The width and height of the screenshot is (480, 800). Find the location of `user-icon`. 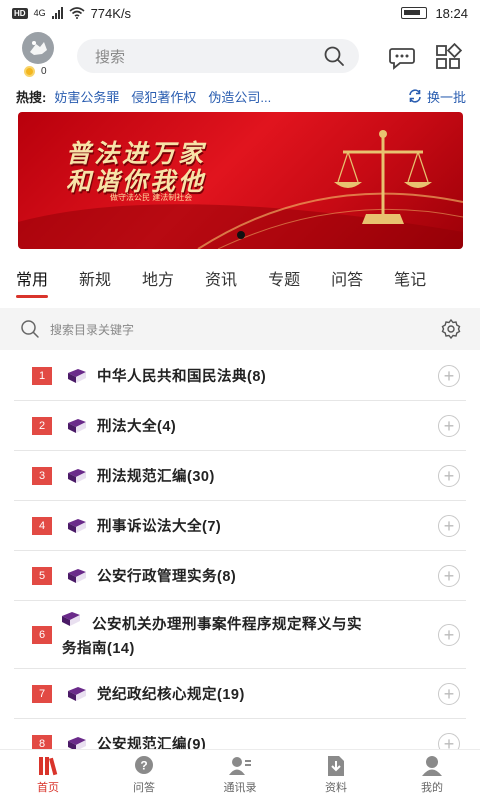

user-icon is located at coordinates (432, 766).